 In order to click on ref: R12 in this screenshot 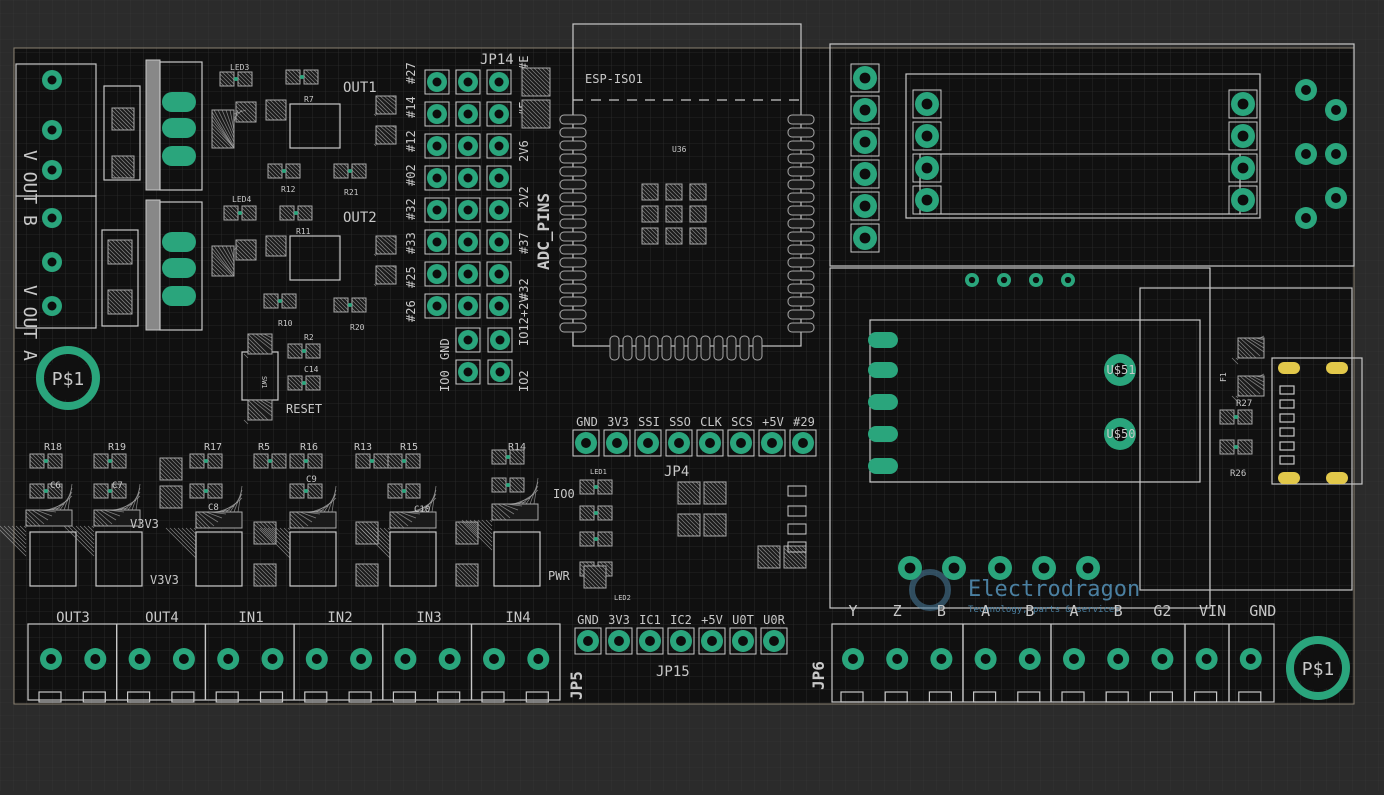, I will do `click(288, 189)`.